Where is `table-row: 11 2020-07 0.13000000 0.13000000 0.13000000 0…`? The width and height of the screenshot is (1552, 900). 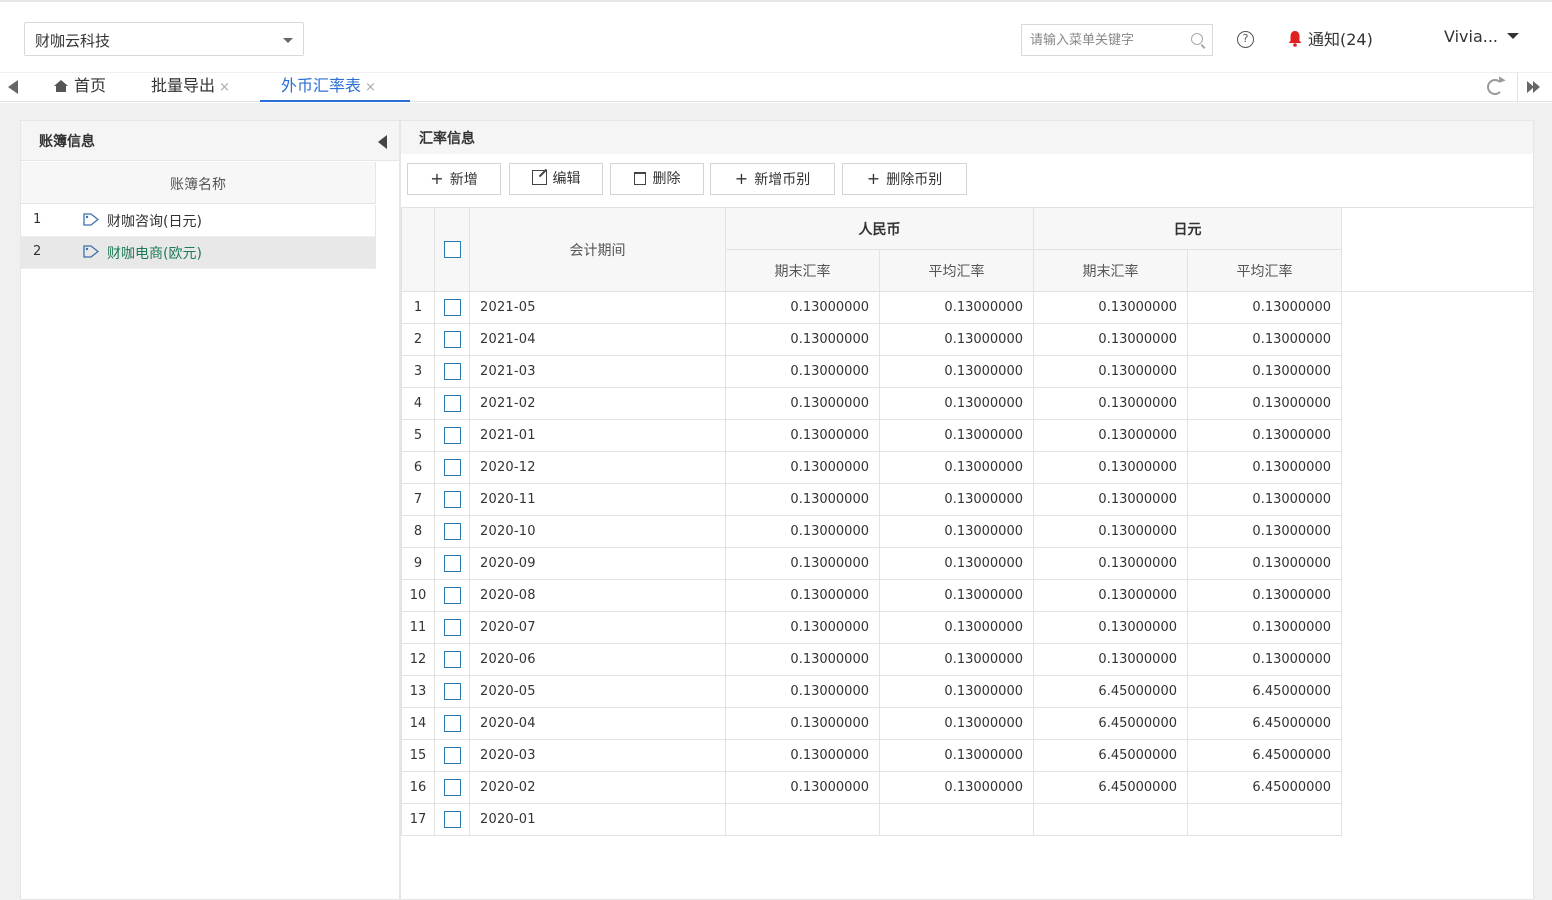 table-row: 11 2020-07 0.13000000 0.13000000 0.13000000 0… is located at coordinates (871, 627).